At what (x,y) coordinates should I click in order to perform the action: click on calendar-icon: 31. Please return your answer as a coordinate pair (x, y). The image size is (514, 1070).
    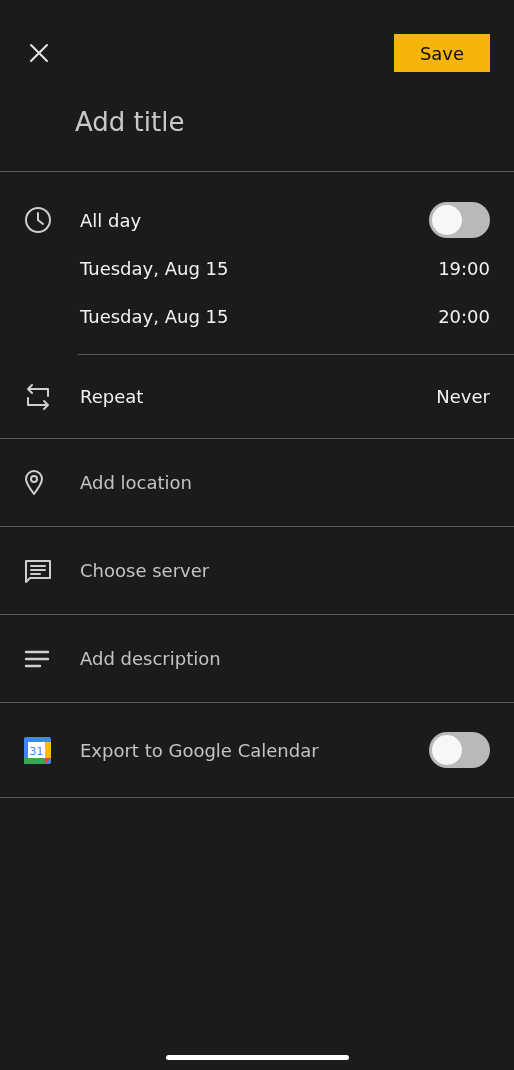
    Looking at the image, I should click on (37, 750).